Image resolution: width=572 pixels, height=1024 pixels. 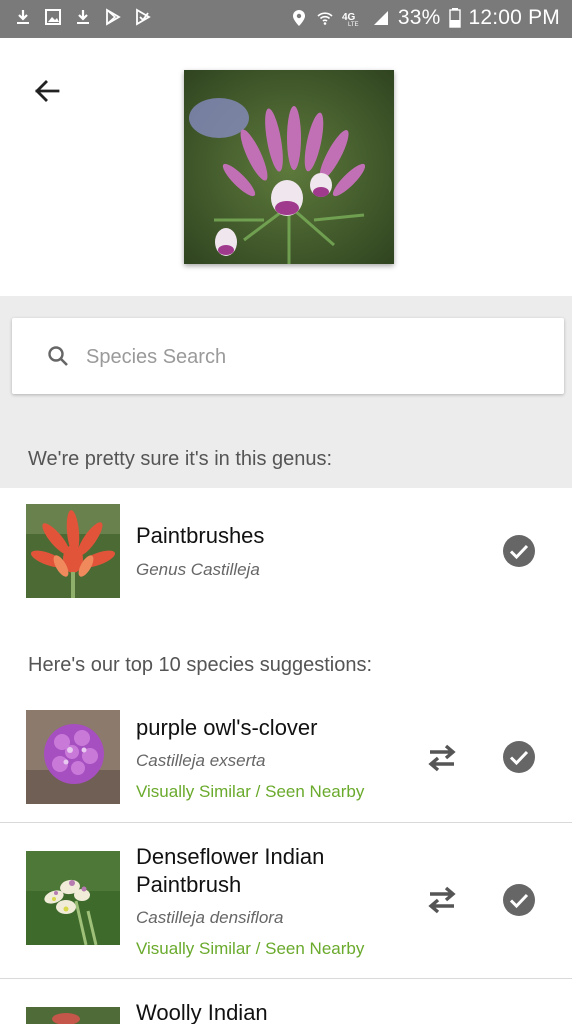 I want to click on species-common-name: purple owl's-clover, so click(x=227, y=727).